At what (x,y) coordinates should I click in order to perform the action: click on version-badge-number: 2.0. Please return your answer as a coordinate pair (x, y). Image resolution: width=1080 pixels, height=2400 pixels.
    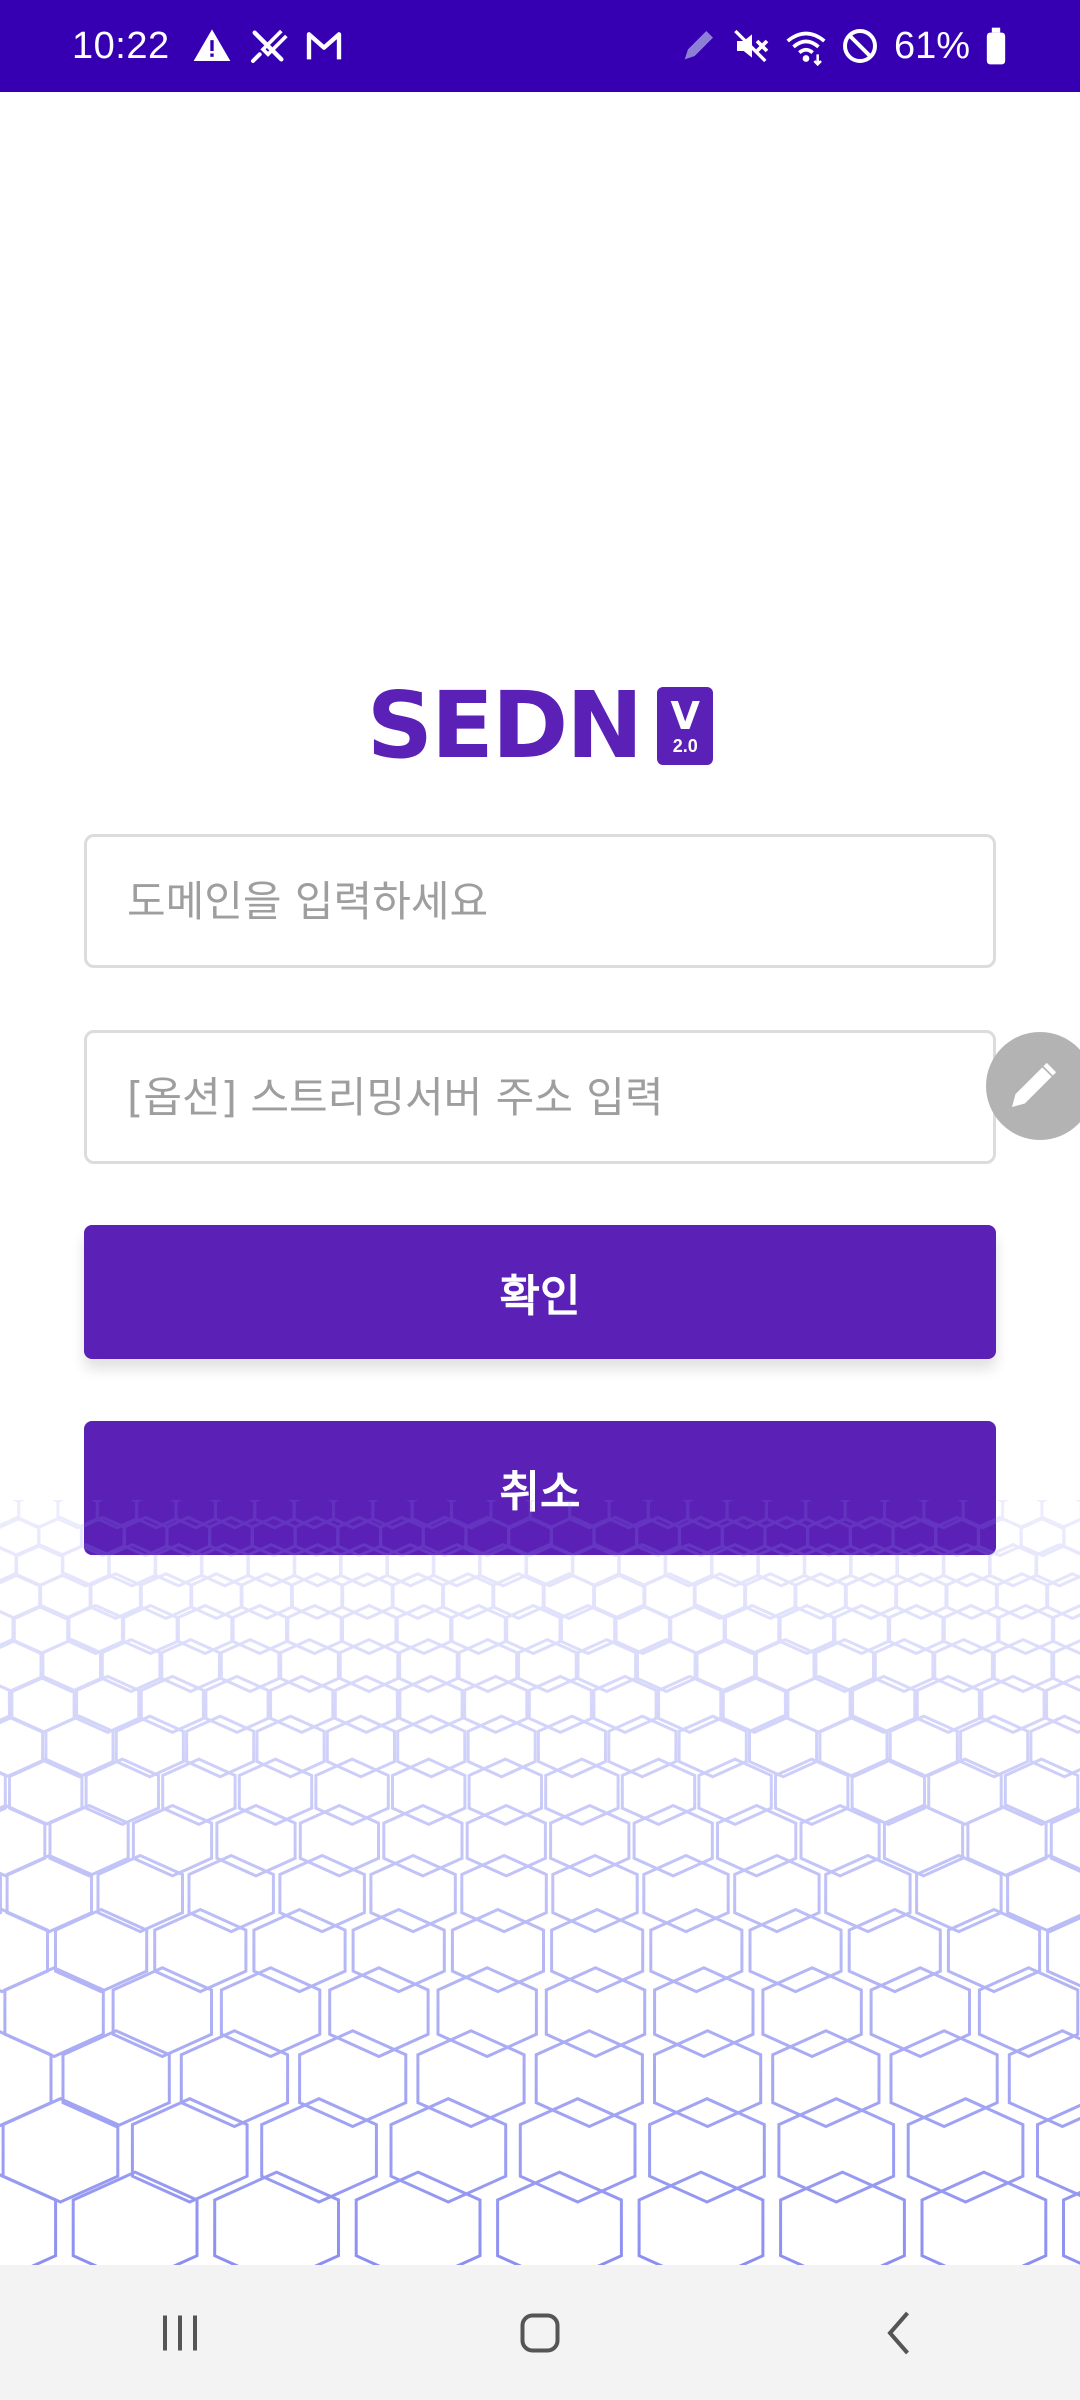
    Looking at the image, I should click on (685, 746).